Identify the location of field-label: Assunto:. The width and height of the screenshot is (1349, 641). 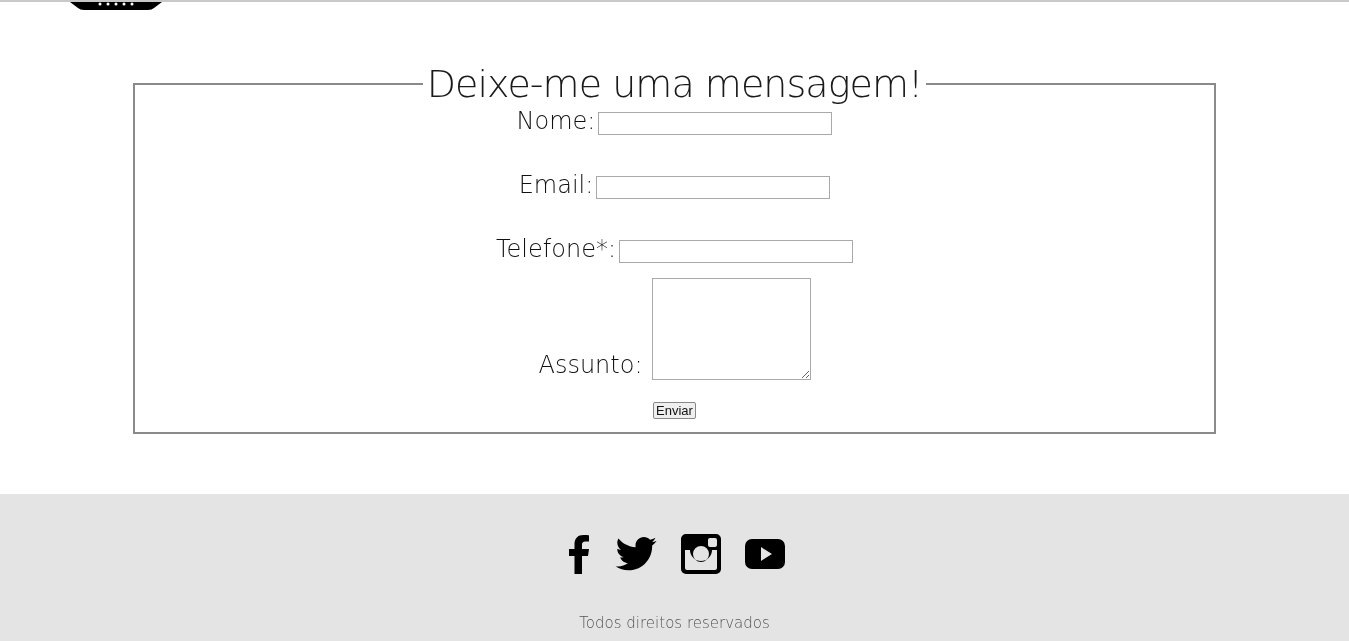
(590, 365).